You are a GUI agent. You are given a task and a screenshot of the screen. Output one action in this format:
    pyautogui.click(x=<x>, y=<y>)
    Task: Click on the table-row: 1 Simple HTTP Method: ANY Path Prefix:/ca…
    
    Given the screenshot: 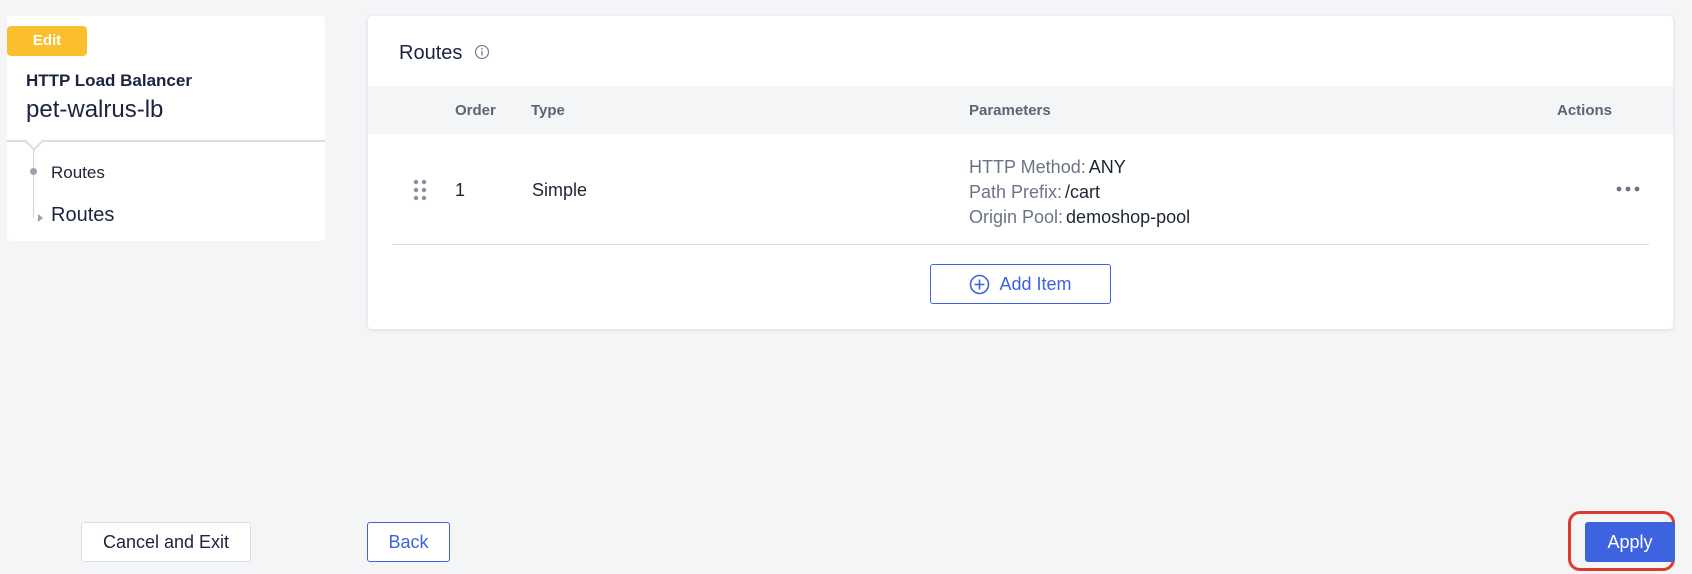 What is the action you would take?
    pyautogui.click(x=1020, y=189)
    